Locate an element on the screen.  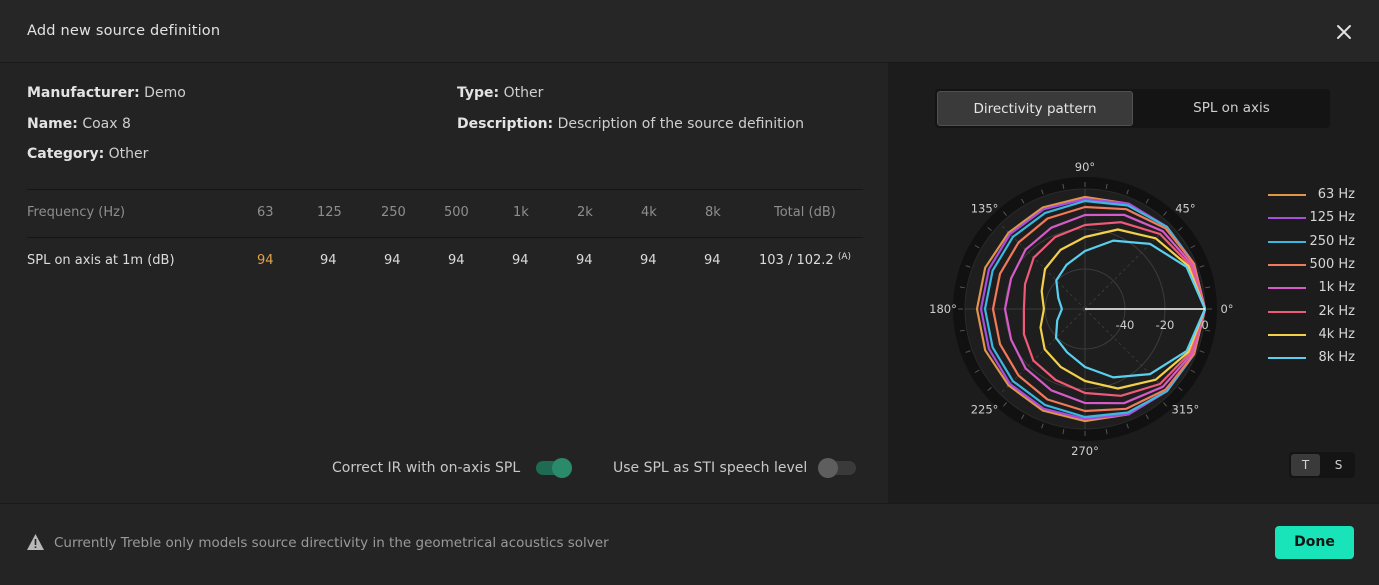
column-header: 500 is located at coordinates (456, 212).